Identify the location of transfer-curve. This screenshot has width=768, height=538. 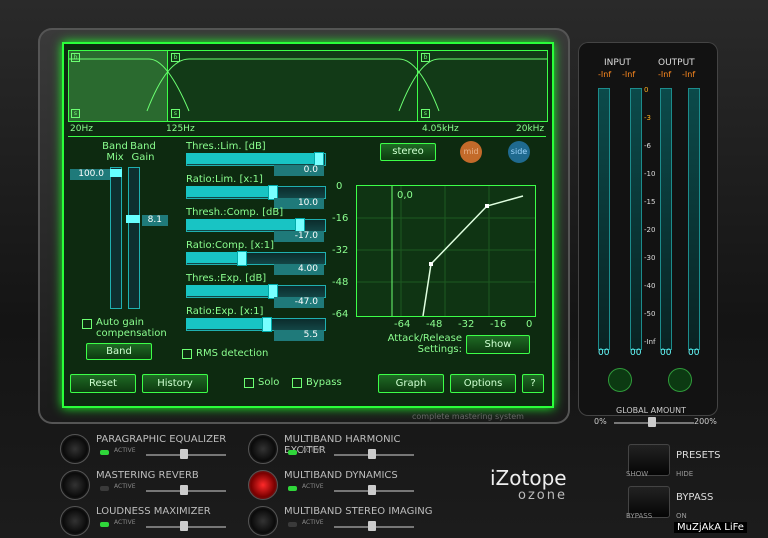
(446, 251).